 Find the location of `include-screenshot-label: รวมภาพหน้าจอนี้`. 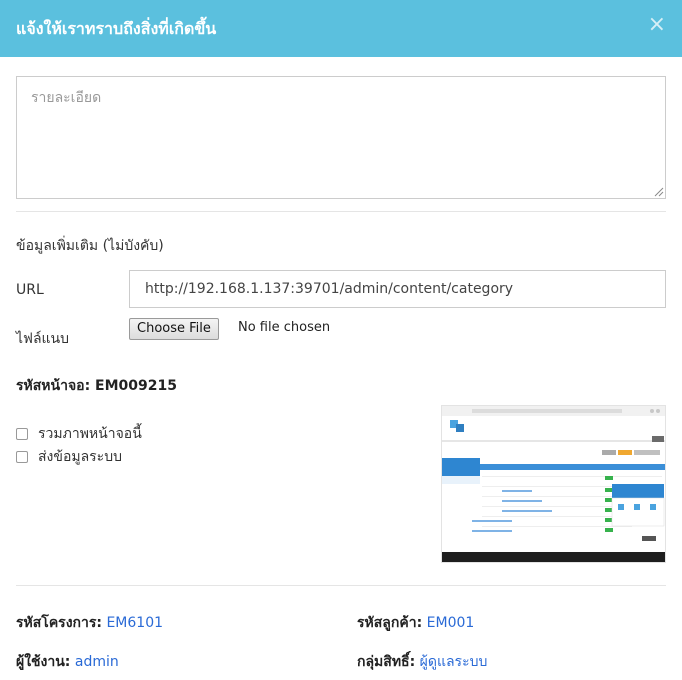

include-screenshot-label: รวมภาพหน้าจอนี้ is located at coordinates (90, 434).